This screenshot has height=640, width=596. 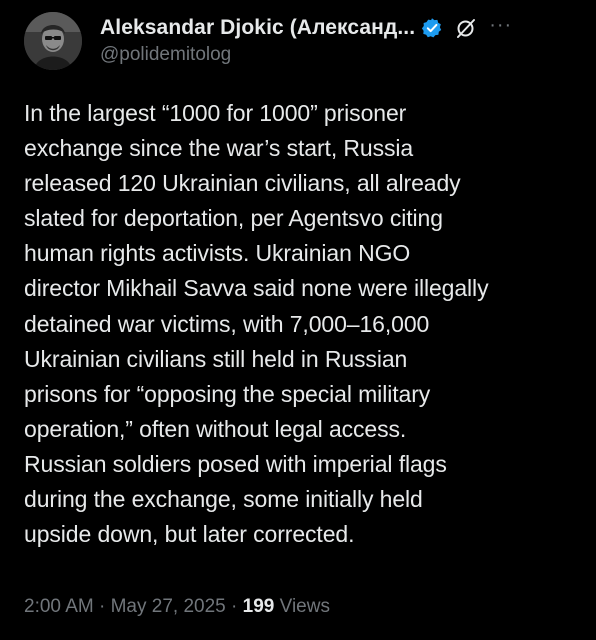 What do you see at coordinates (227, 323) in the screenshot?
I see `tweet-text-line: detained war victims, with 7,000–16,000` at bounding box center [227, 323].